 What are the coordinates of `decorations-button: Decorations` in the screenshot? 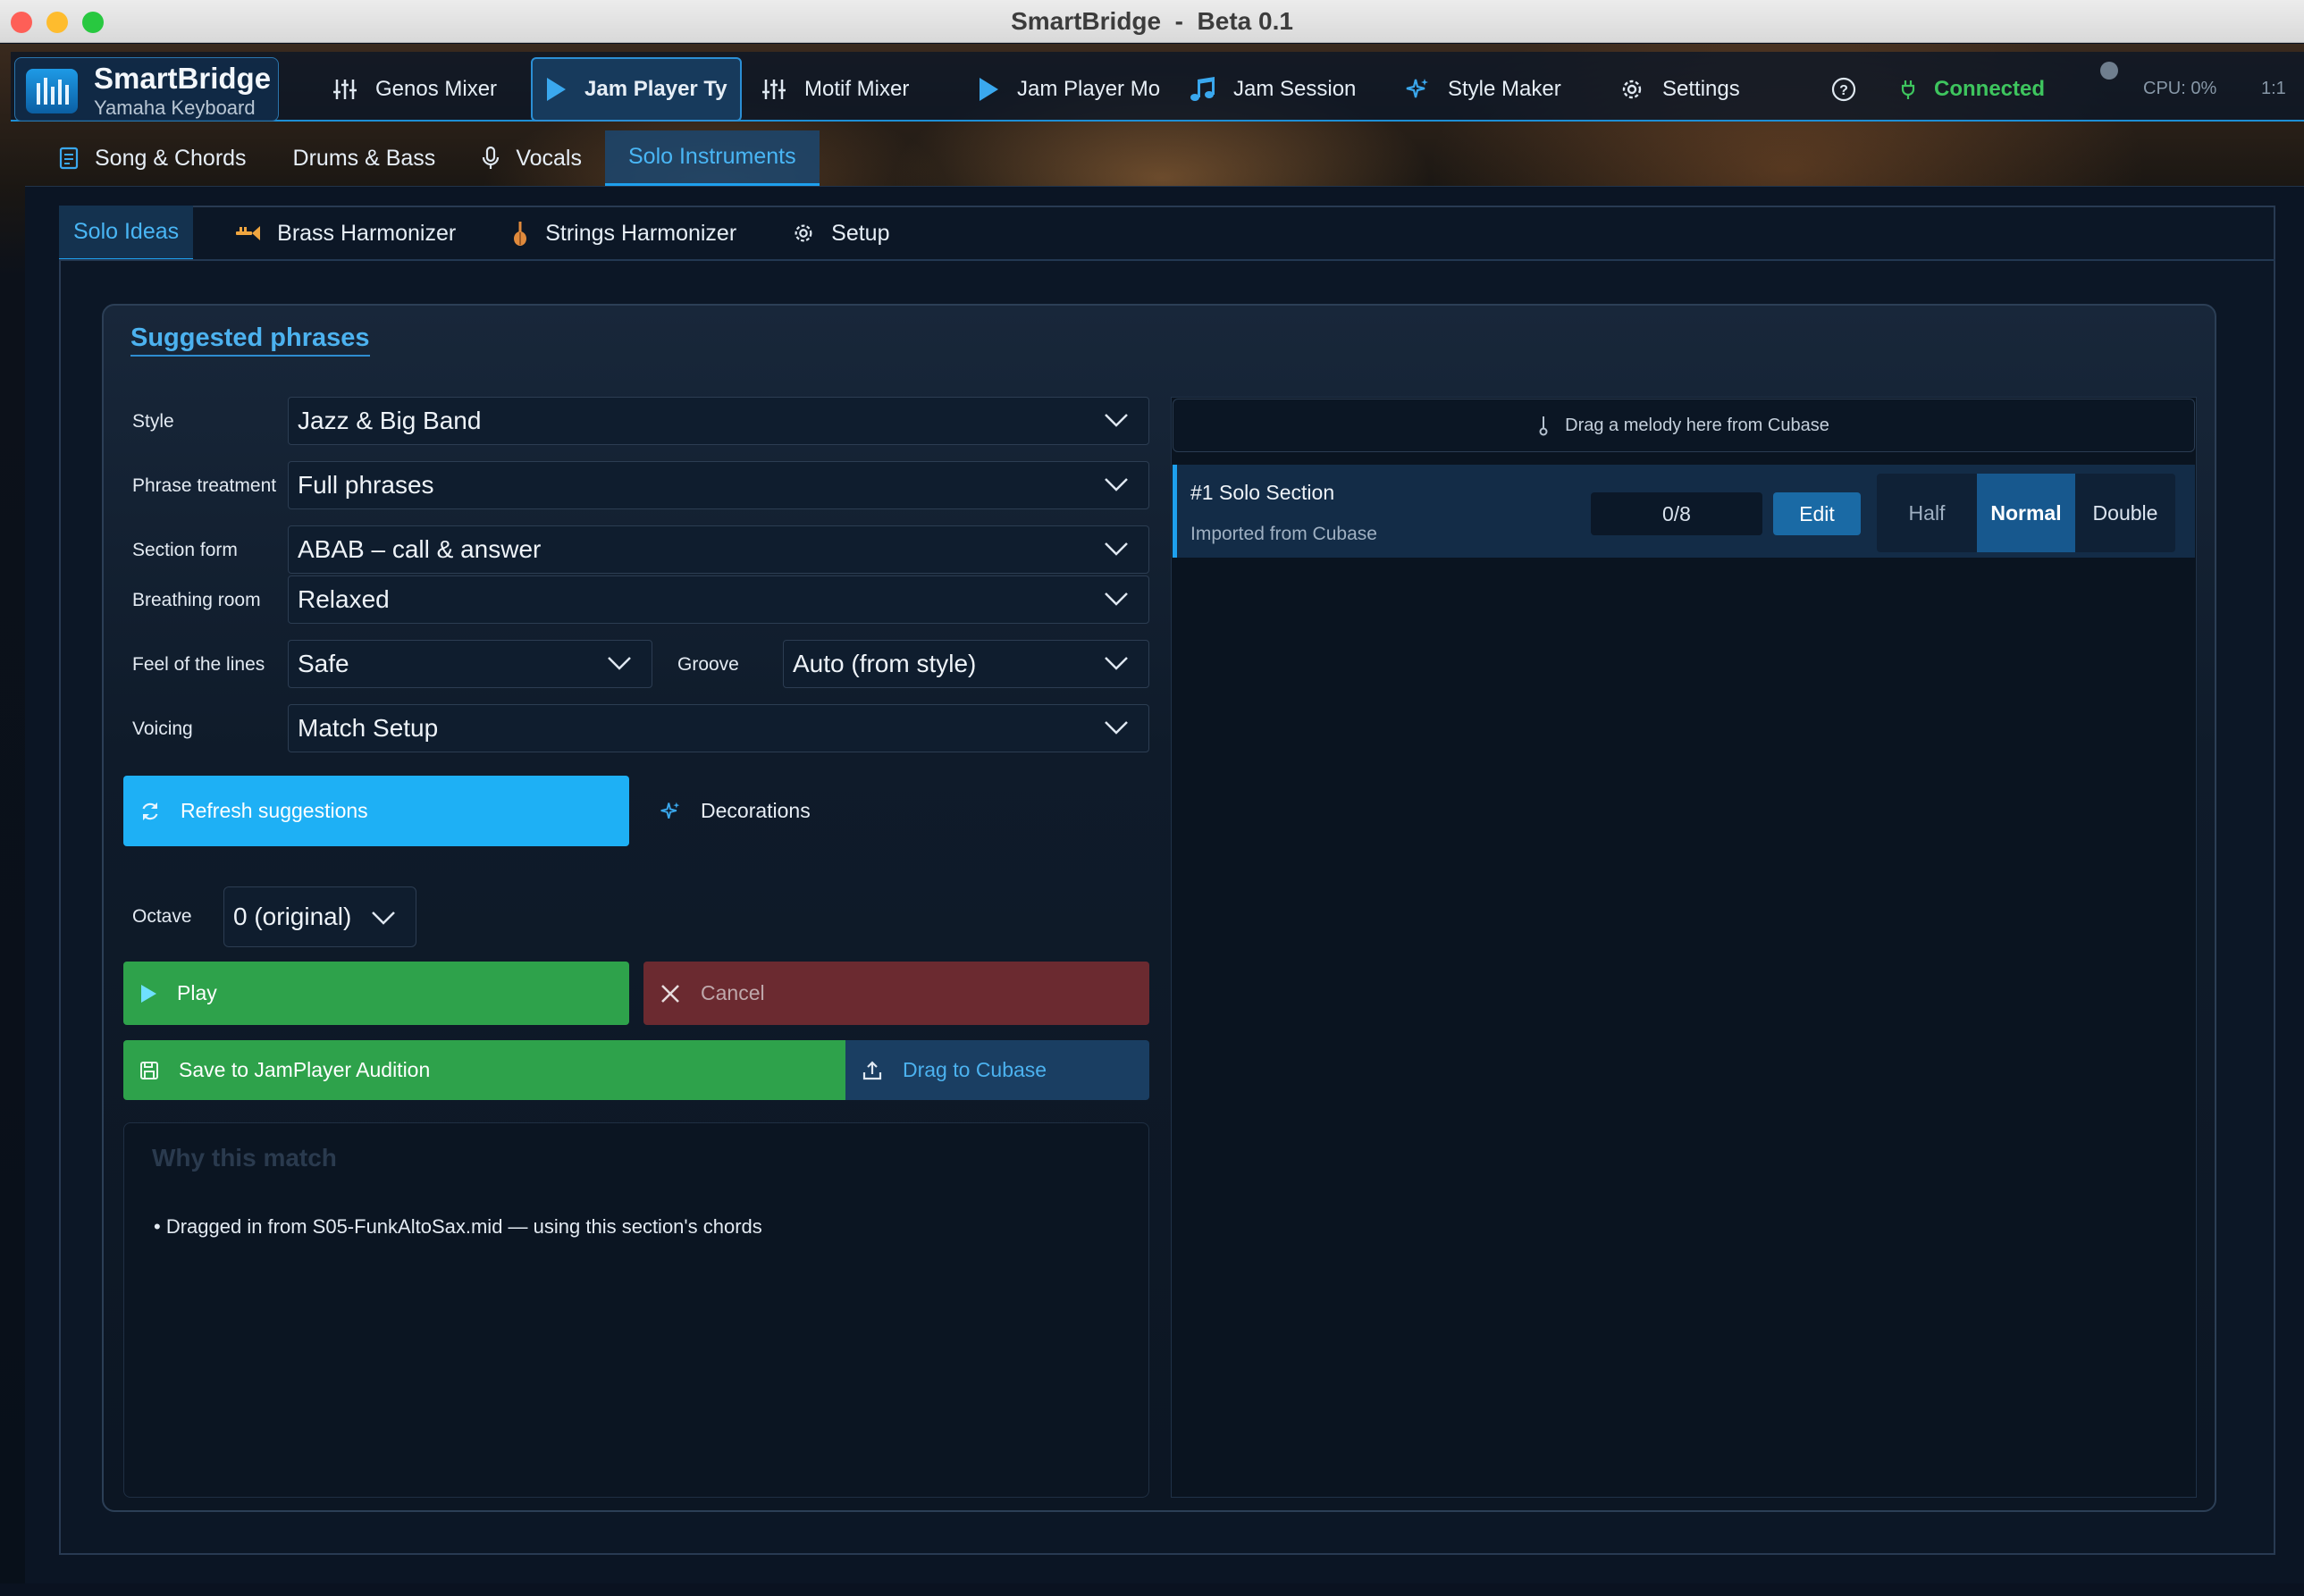 It's located at (773, 811).